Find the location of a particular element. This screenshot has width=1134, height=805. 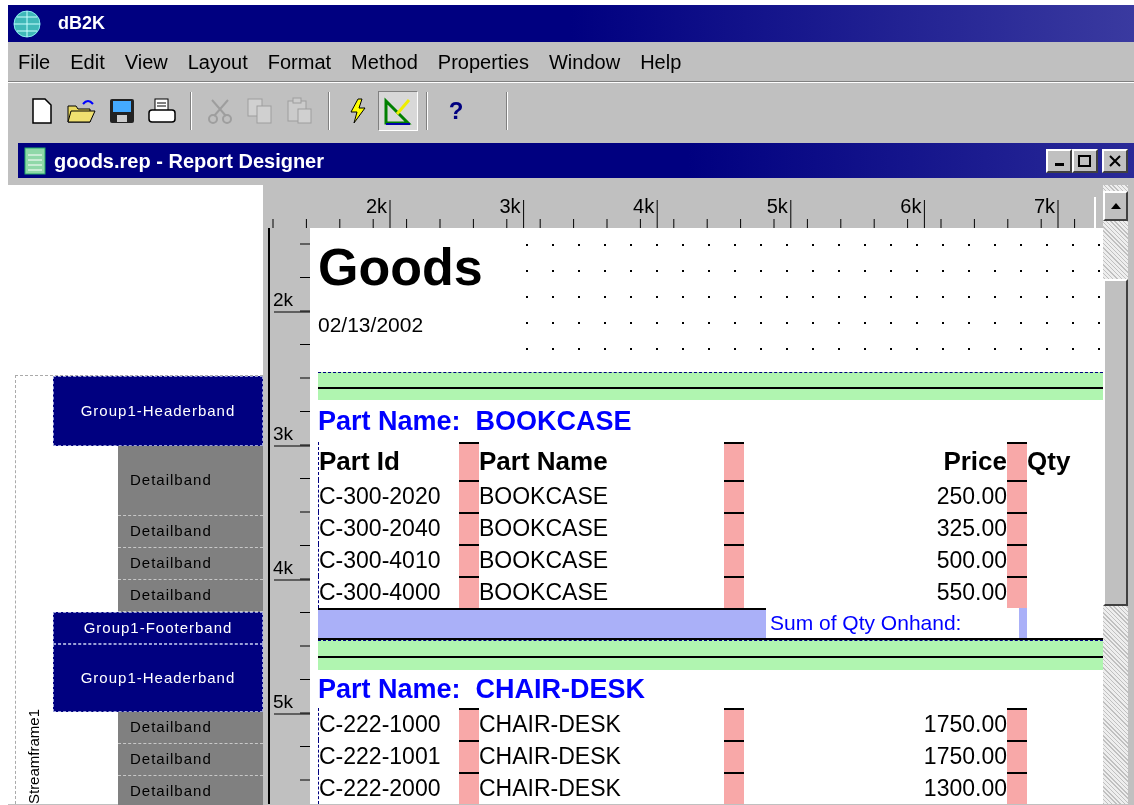

scrollbar-thumb is located at coordinates (1115, 442).